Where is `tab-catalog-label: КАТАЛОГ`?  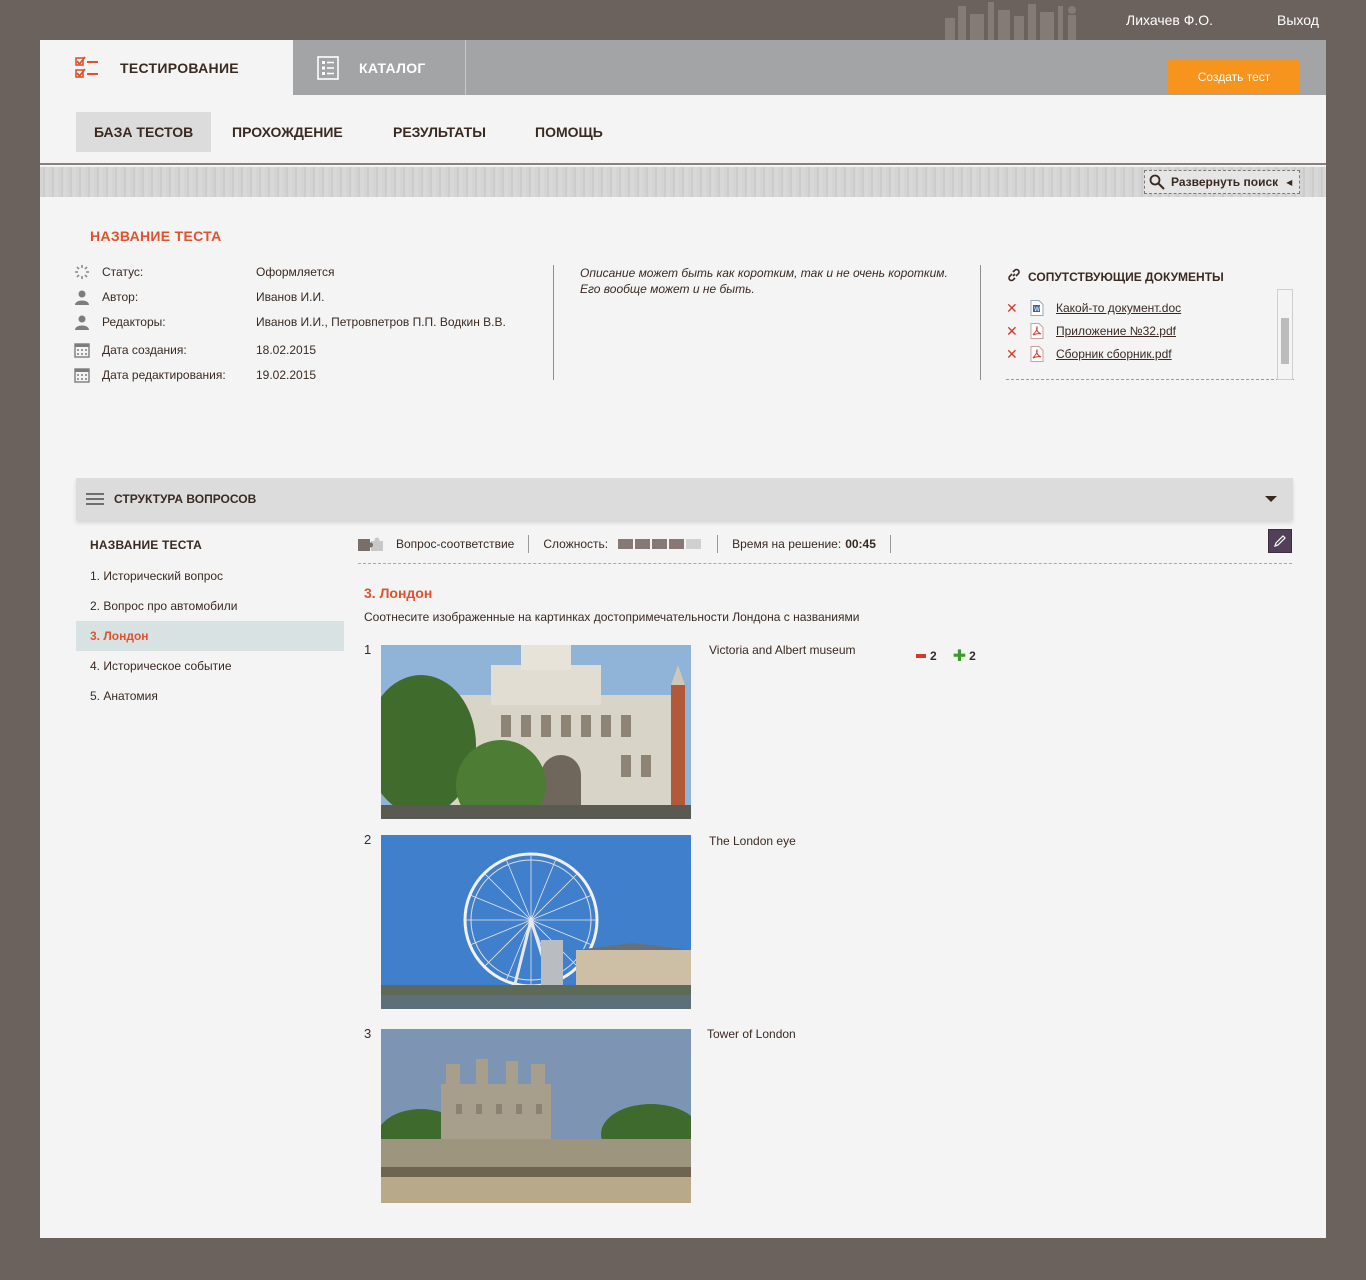
tab-catalog-label: КАТАЛОГ is located at coordinates (392, 67).